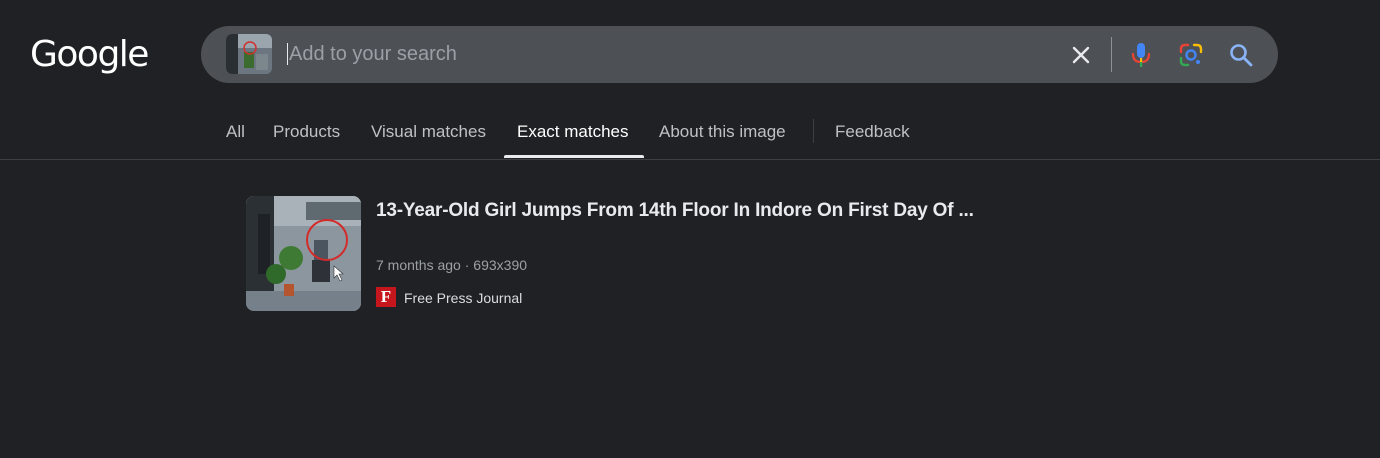  What do you see at coordinates (1191, 55) in the screenshot?
I see `lens-icon` at bounding box center [1191, 55].